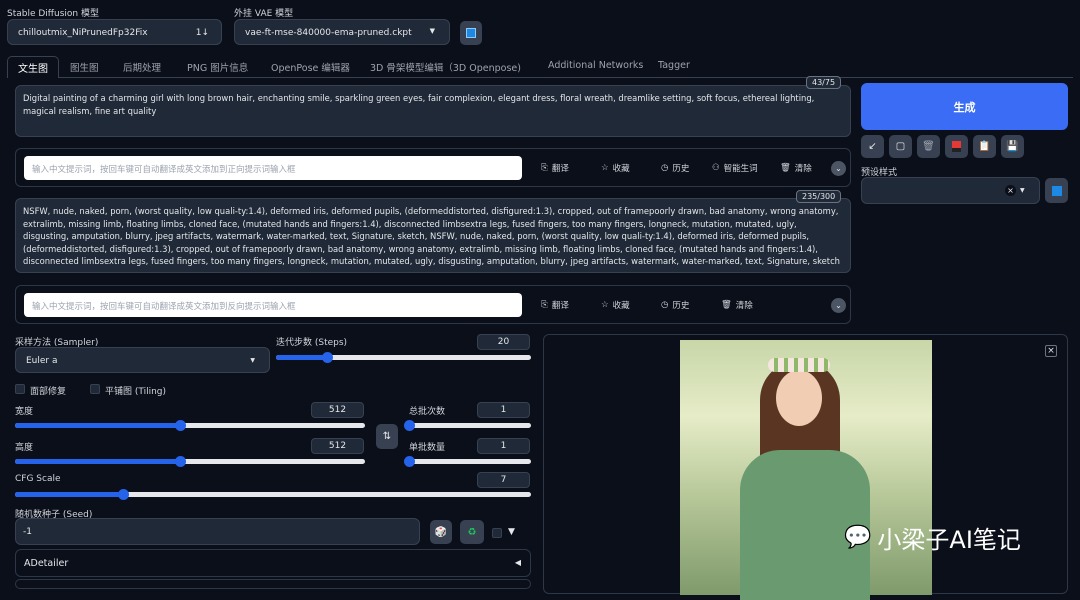  Describe the element at coordinates (337, 446) in the screenshot. I see `height-input: 512` at that location.